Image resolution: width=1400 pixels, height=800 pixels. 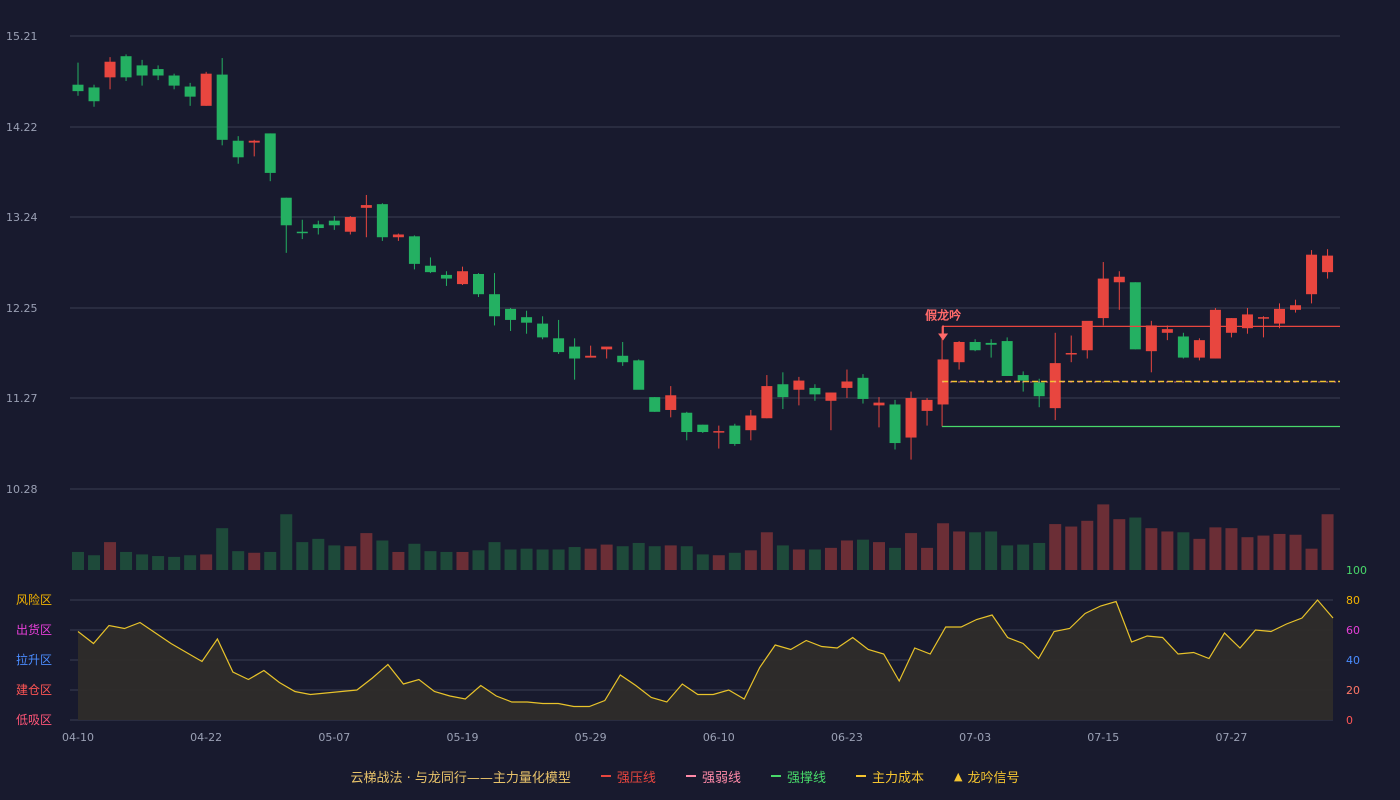 What do you see at coordinates (206, 737) in the screenshot?
I see `x-axis-tick-label: 04-22` at bounding box center [206, 737].